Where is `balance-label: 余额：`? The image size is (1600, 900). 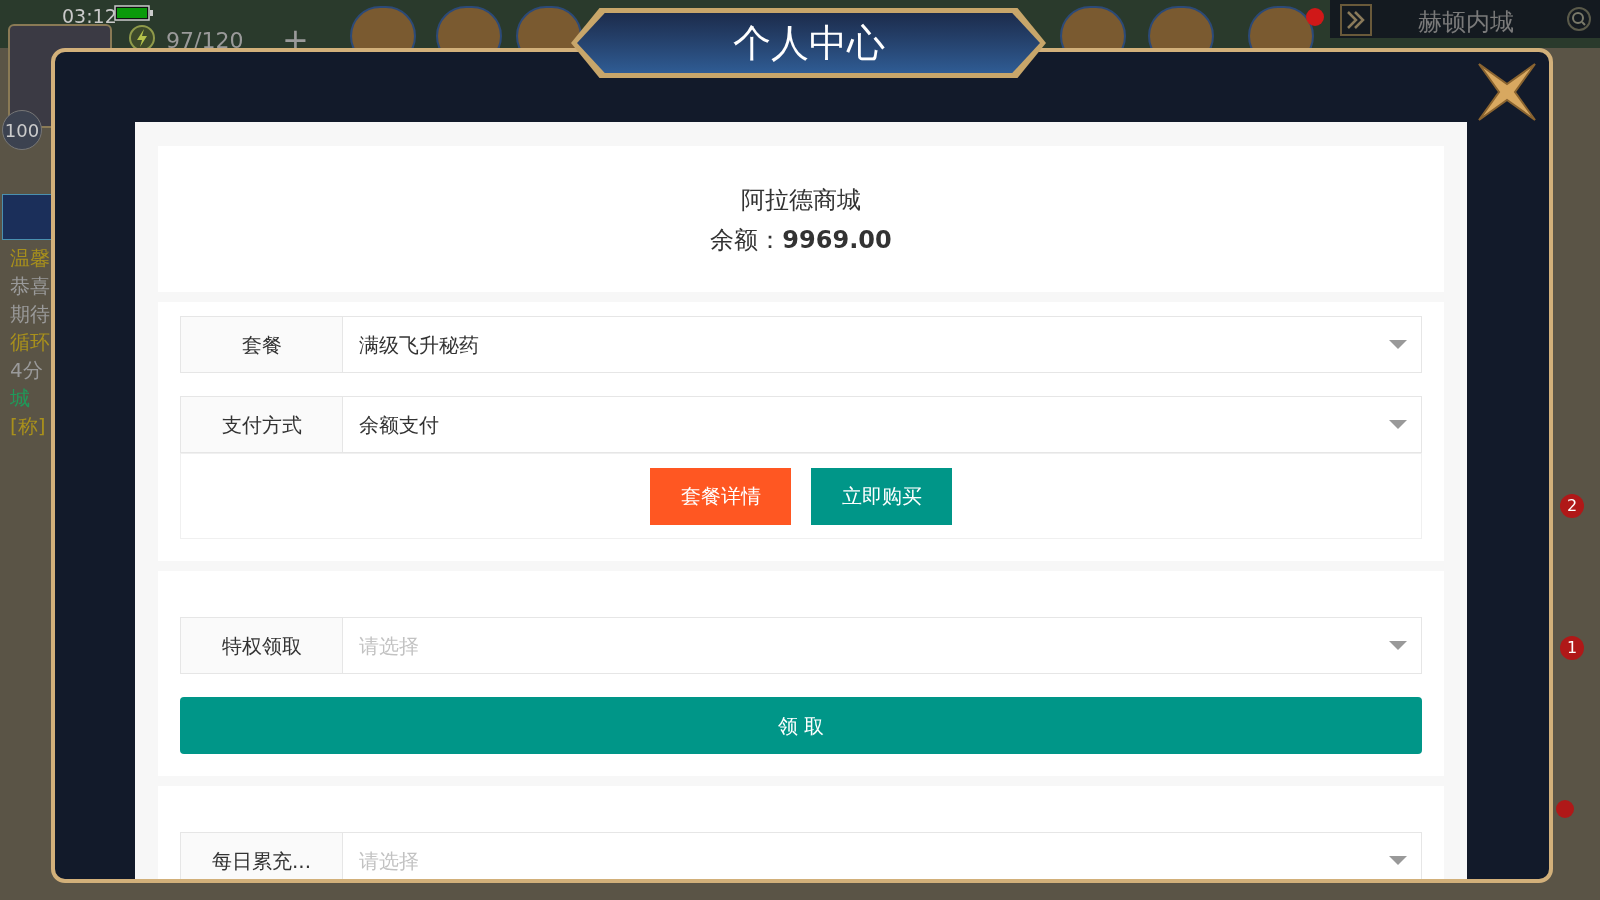 balance-label: 余额： is located at coordinates (746, 240).